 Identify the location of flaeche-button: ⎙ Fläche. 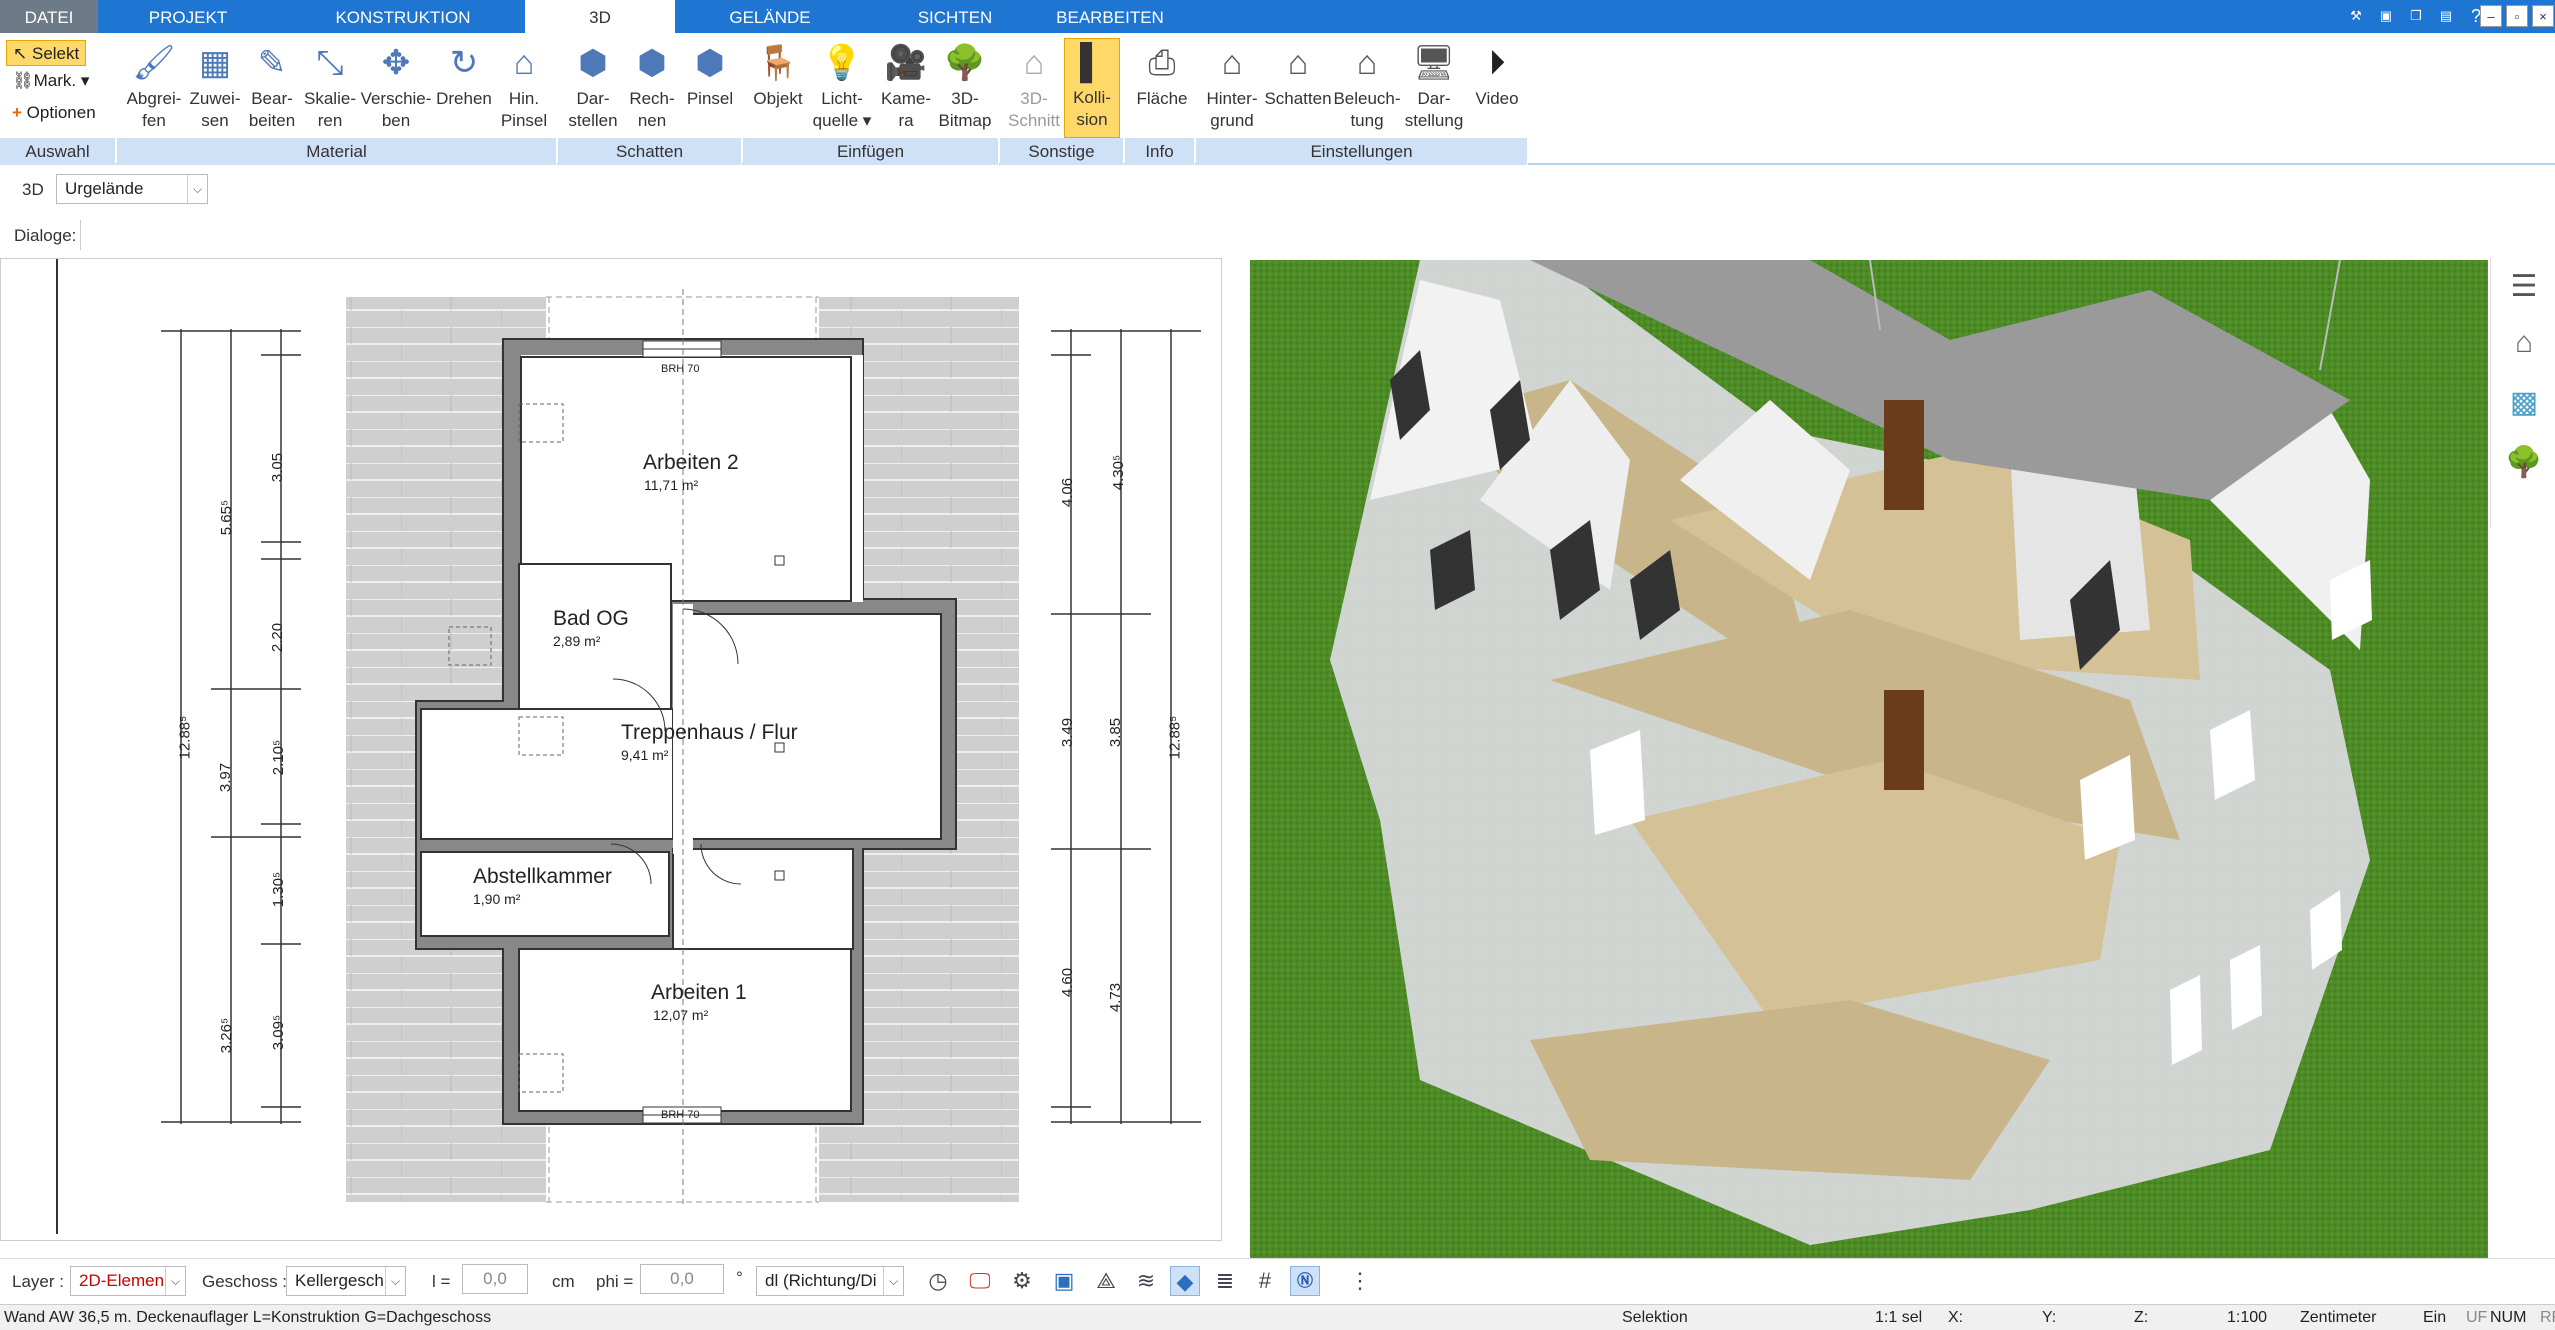
(1162, 75).